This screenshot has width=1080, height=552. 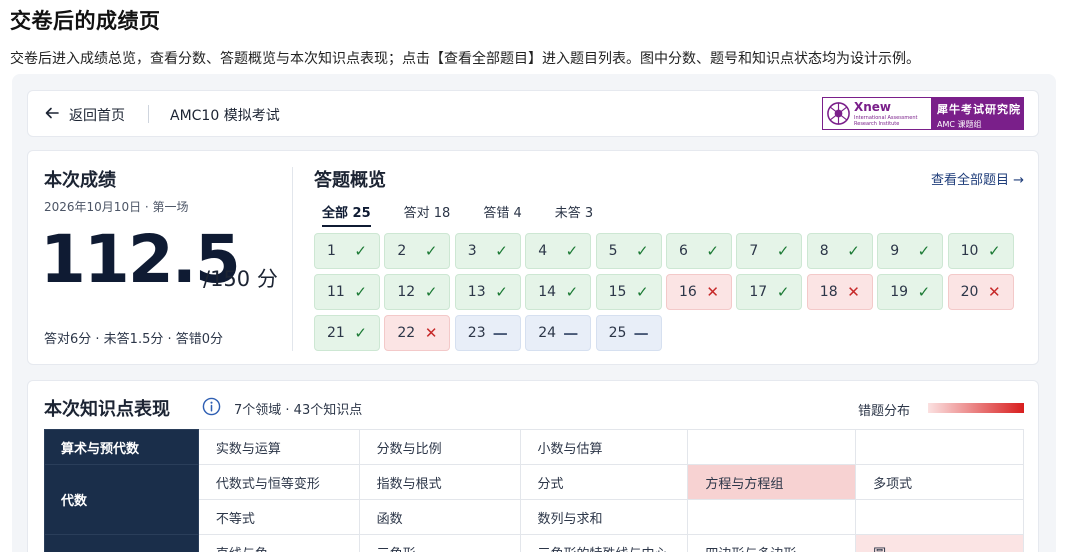 I want to click on knowledge-point-cell: 不等式, so click(x=278, y=517).